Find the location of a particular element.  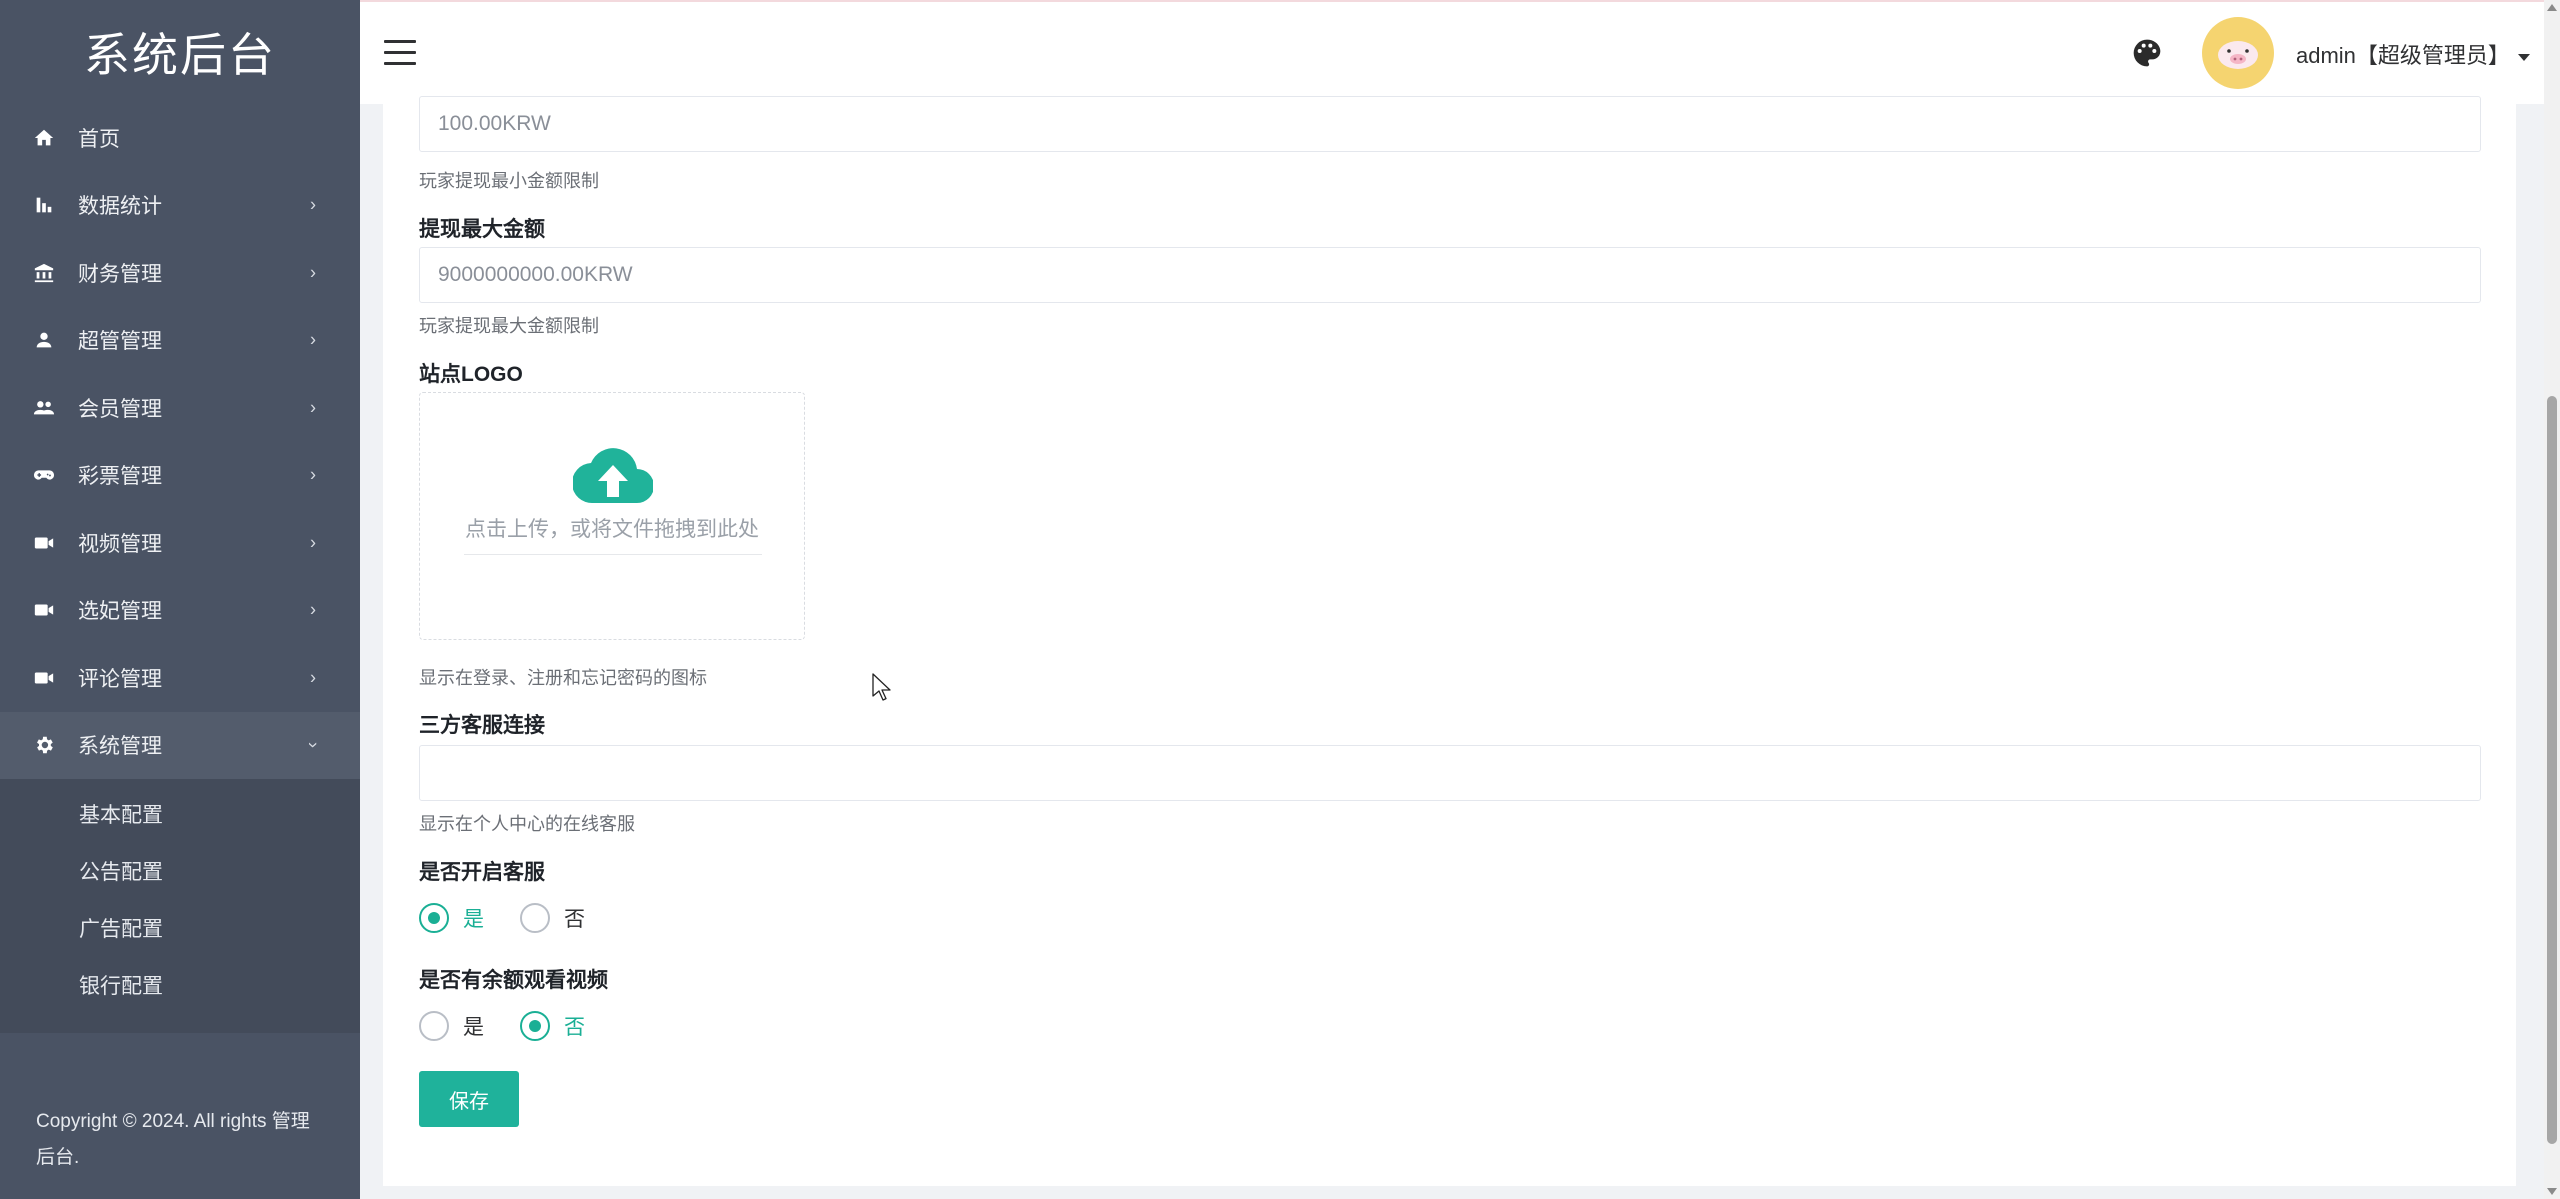

scroll-thumb is located at coordinates (2552, 770).